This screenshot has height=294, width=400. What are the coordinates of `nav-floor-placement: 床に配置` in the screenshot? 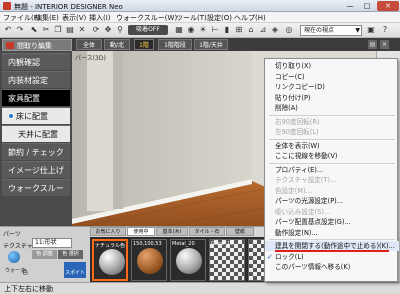 It's located at (36, 115).